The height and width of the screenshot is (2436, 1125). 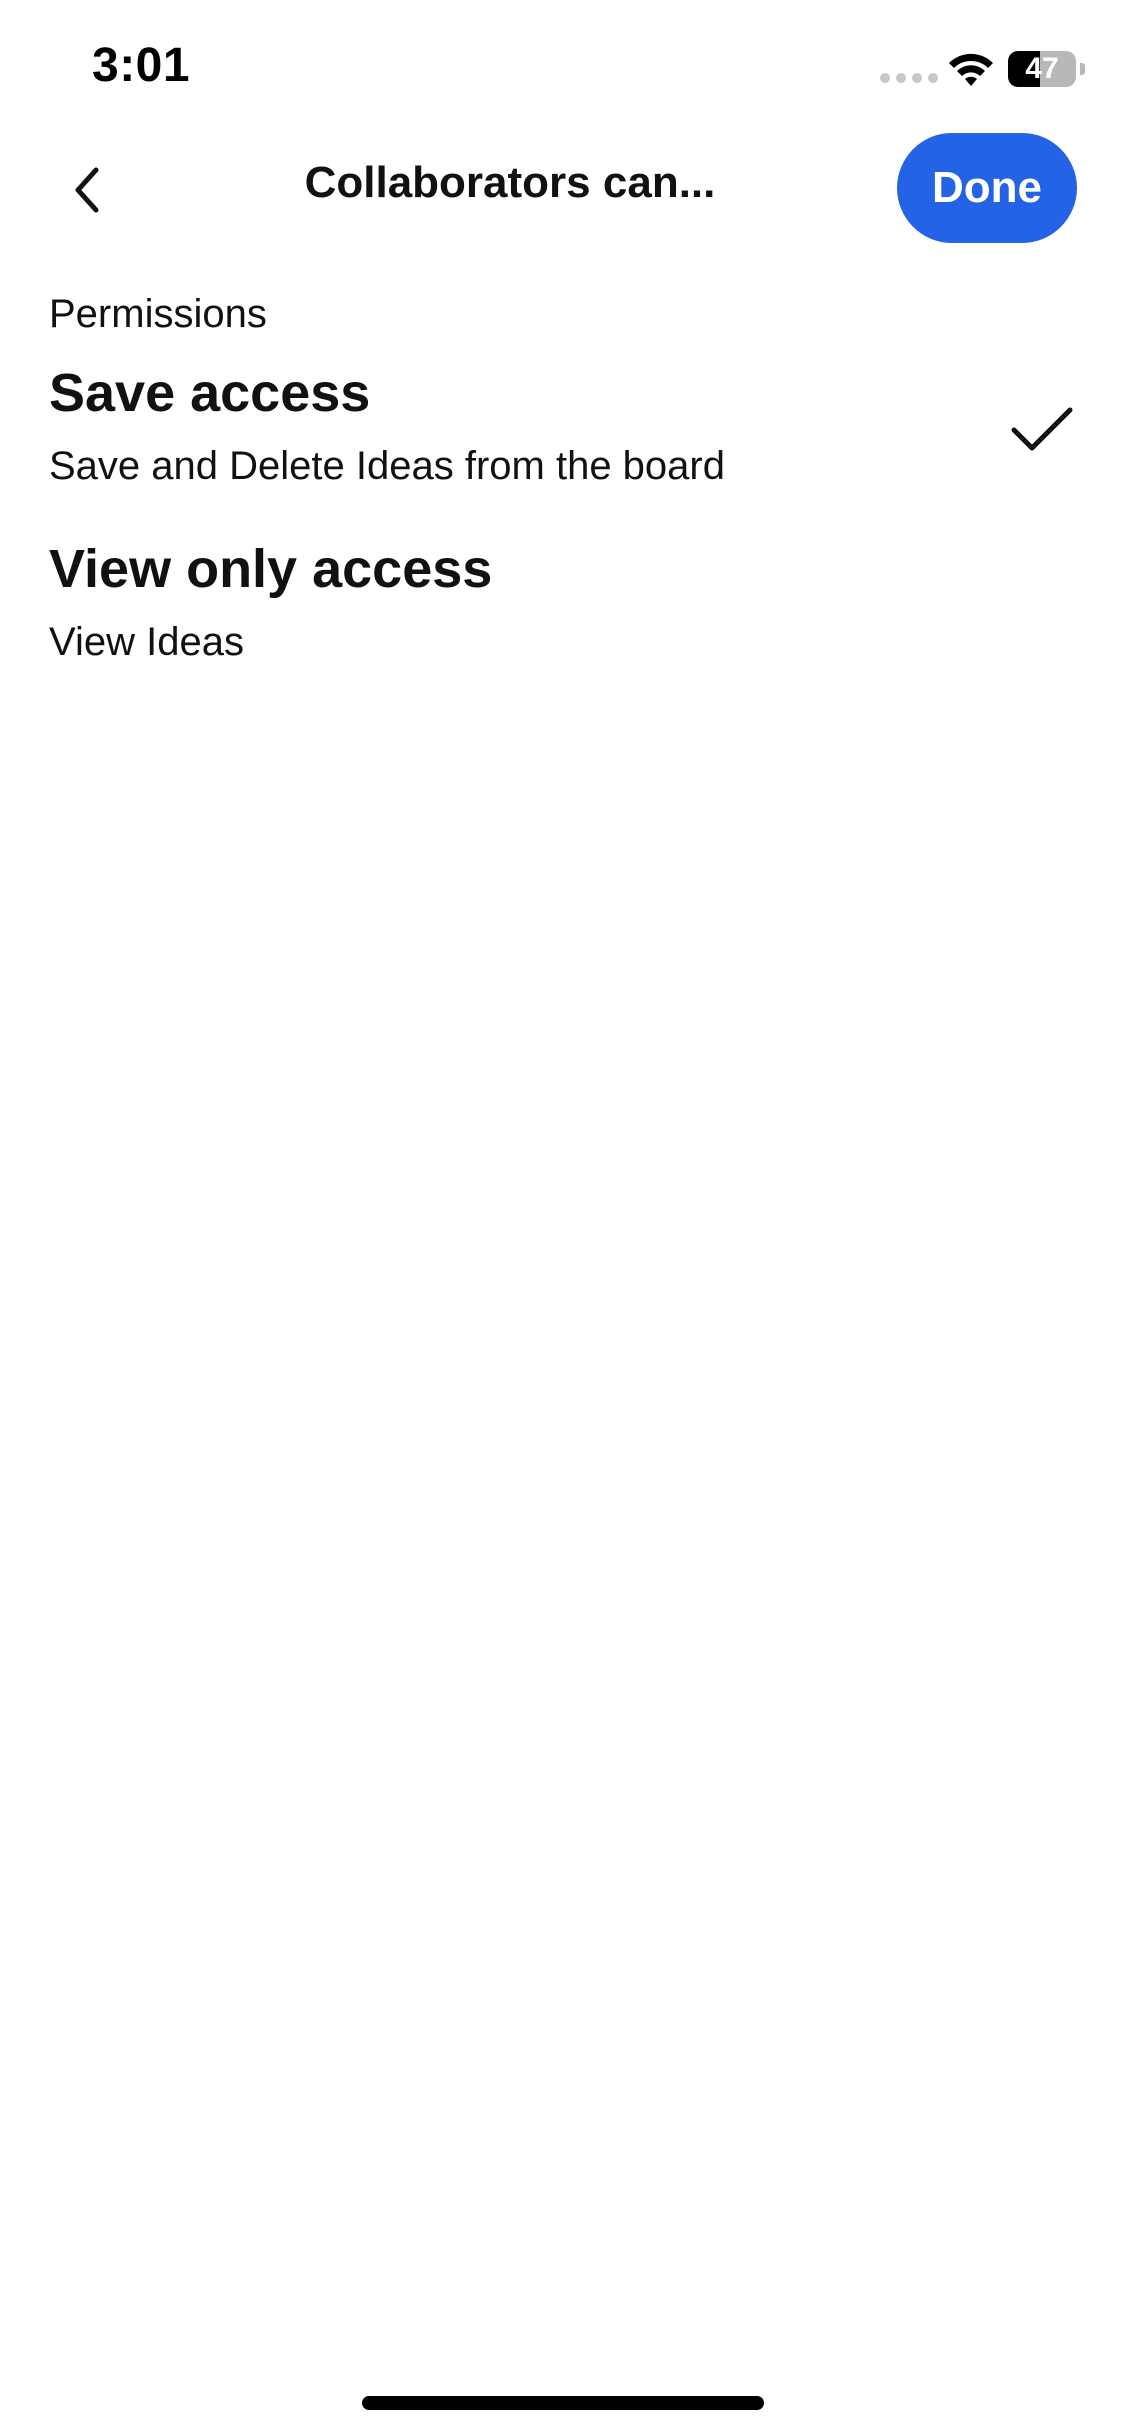 I want to click on status-bar: 3:01 47, so click(x=562, y=70).